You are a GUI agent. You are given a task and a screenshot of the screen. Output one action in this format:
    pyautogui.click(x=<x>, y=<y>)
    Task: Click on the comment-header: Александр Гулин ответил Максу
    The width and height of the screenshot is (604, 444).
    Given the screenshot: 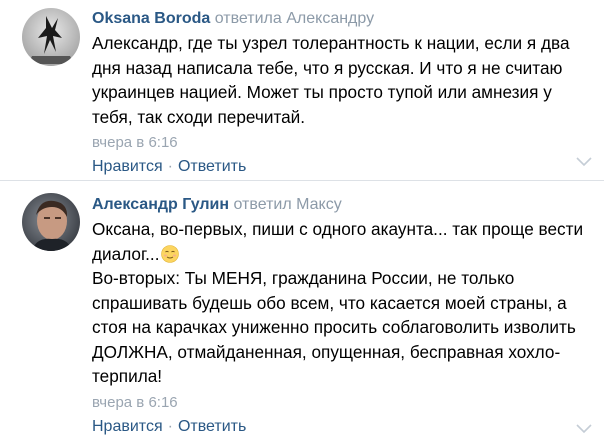 What is the action you would take?
    pyautogui.click(x=338, y=205)
    